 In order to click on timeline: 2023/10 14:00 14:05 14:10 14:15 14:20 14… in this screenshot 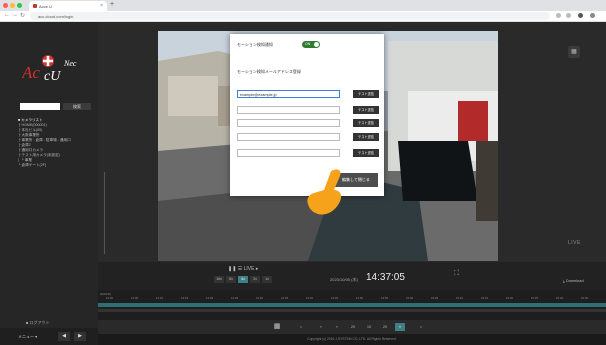, I will do `click(352, 305)`.